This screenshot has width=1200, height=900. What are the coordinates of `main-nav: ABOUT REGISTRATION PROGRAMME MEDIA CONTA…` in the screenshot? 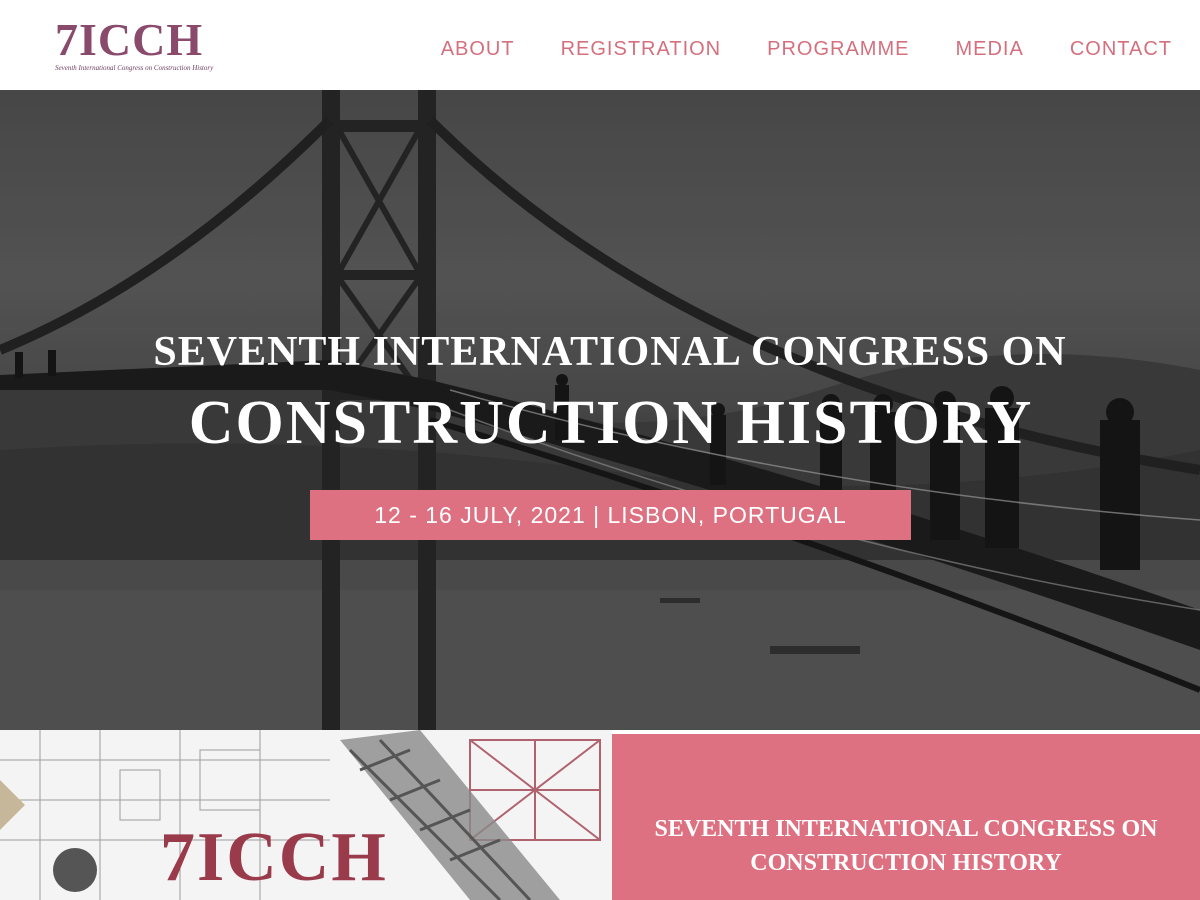 It's located at (806, 49).